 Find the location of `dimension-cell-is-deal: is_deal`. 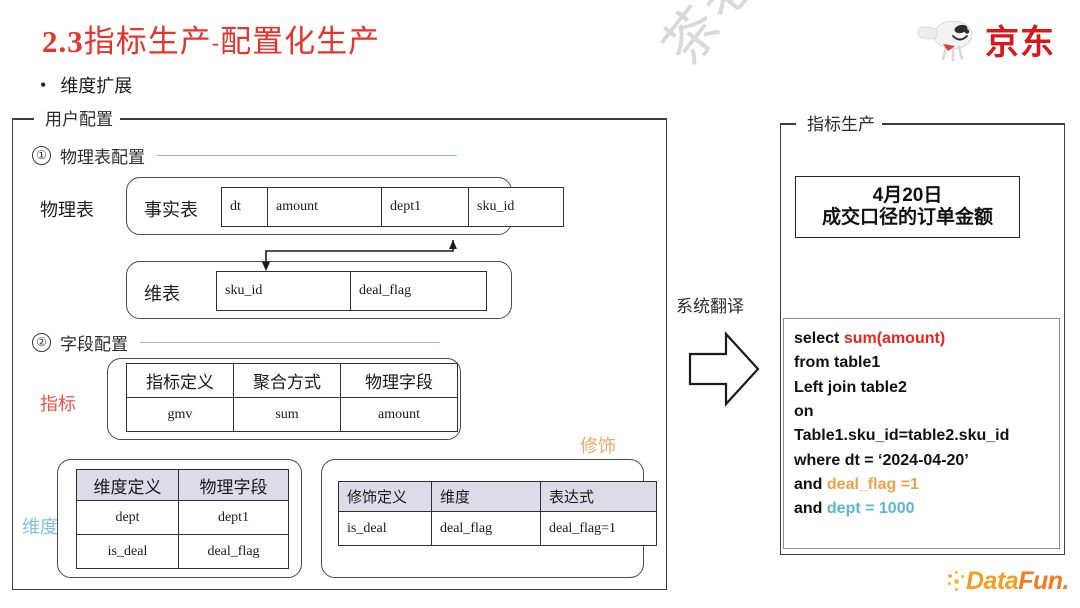

dimension-cell-is-deal: is_deal is located at coordinates (127, 551).